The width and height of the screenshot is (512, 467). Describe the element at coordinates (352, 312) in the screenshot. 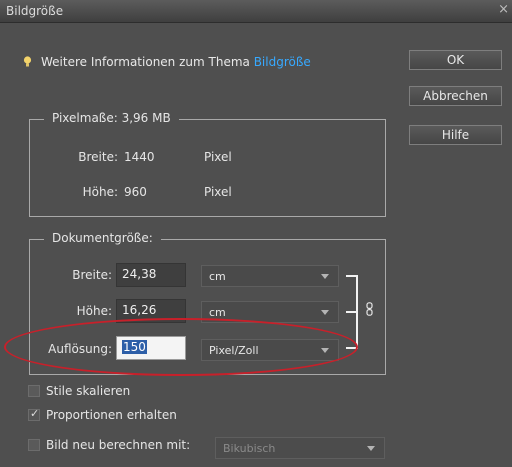

I see `constrain-bracket-middle` at that location.